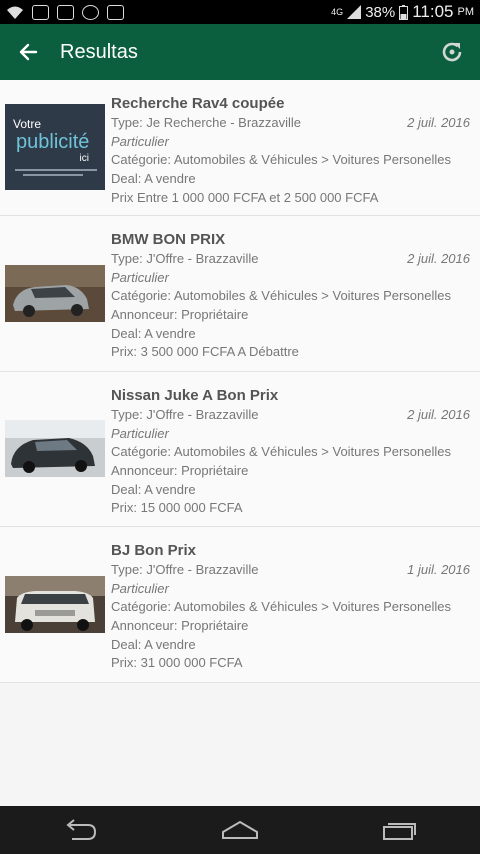  I want to click on nav-back-button, so click(80, 830).